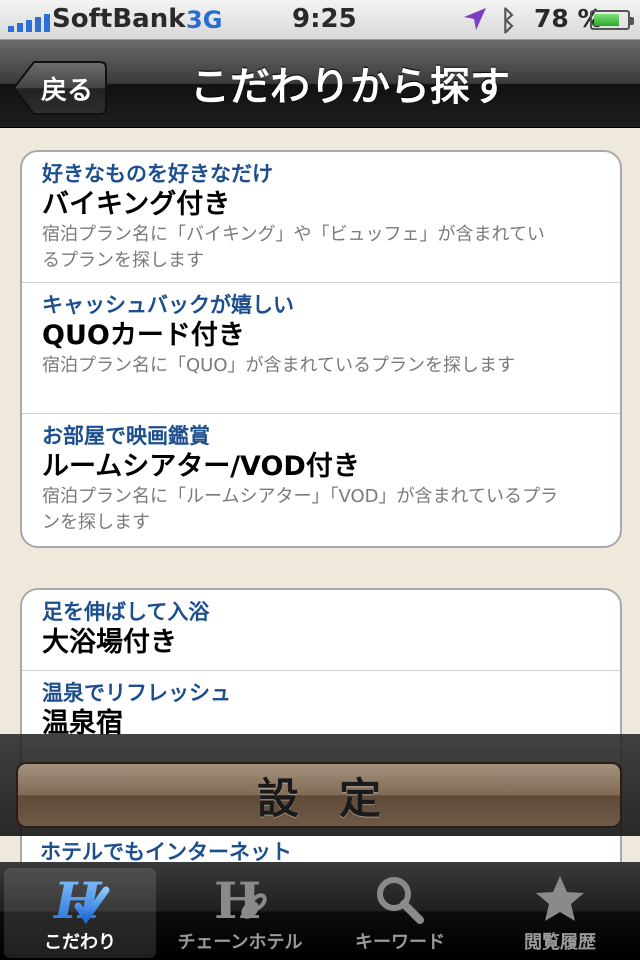 Image resolution: width=640 pixels, height=960 pixels. I want to click on list-item-subtitle: お部屋で映画鑑賞, so click(126, 436).